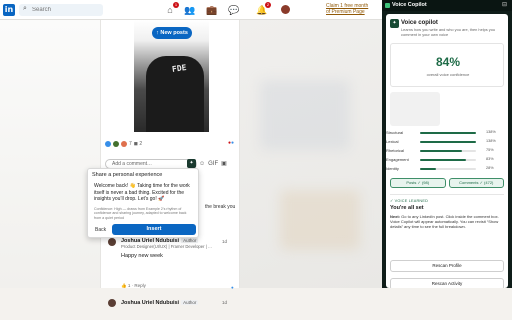 The height and width of the screenshot is (320, 512). What do you see at coordinates (263, 9) in the screenshot?
I see `notifications-icon: 🔔 2` at bounding box center [263, 9].